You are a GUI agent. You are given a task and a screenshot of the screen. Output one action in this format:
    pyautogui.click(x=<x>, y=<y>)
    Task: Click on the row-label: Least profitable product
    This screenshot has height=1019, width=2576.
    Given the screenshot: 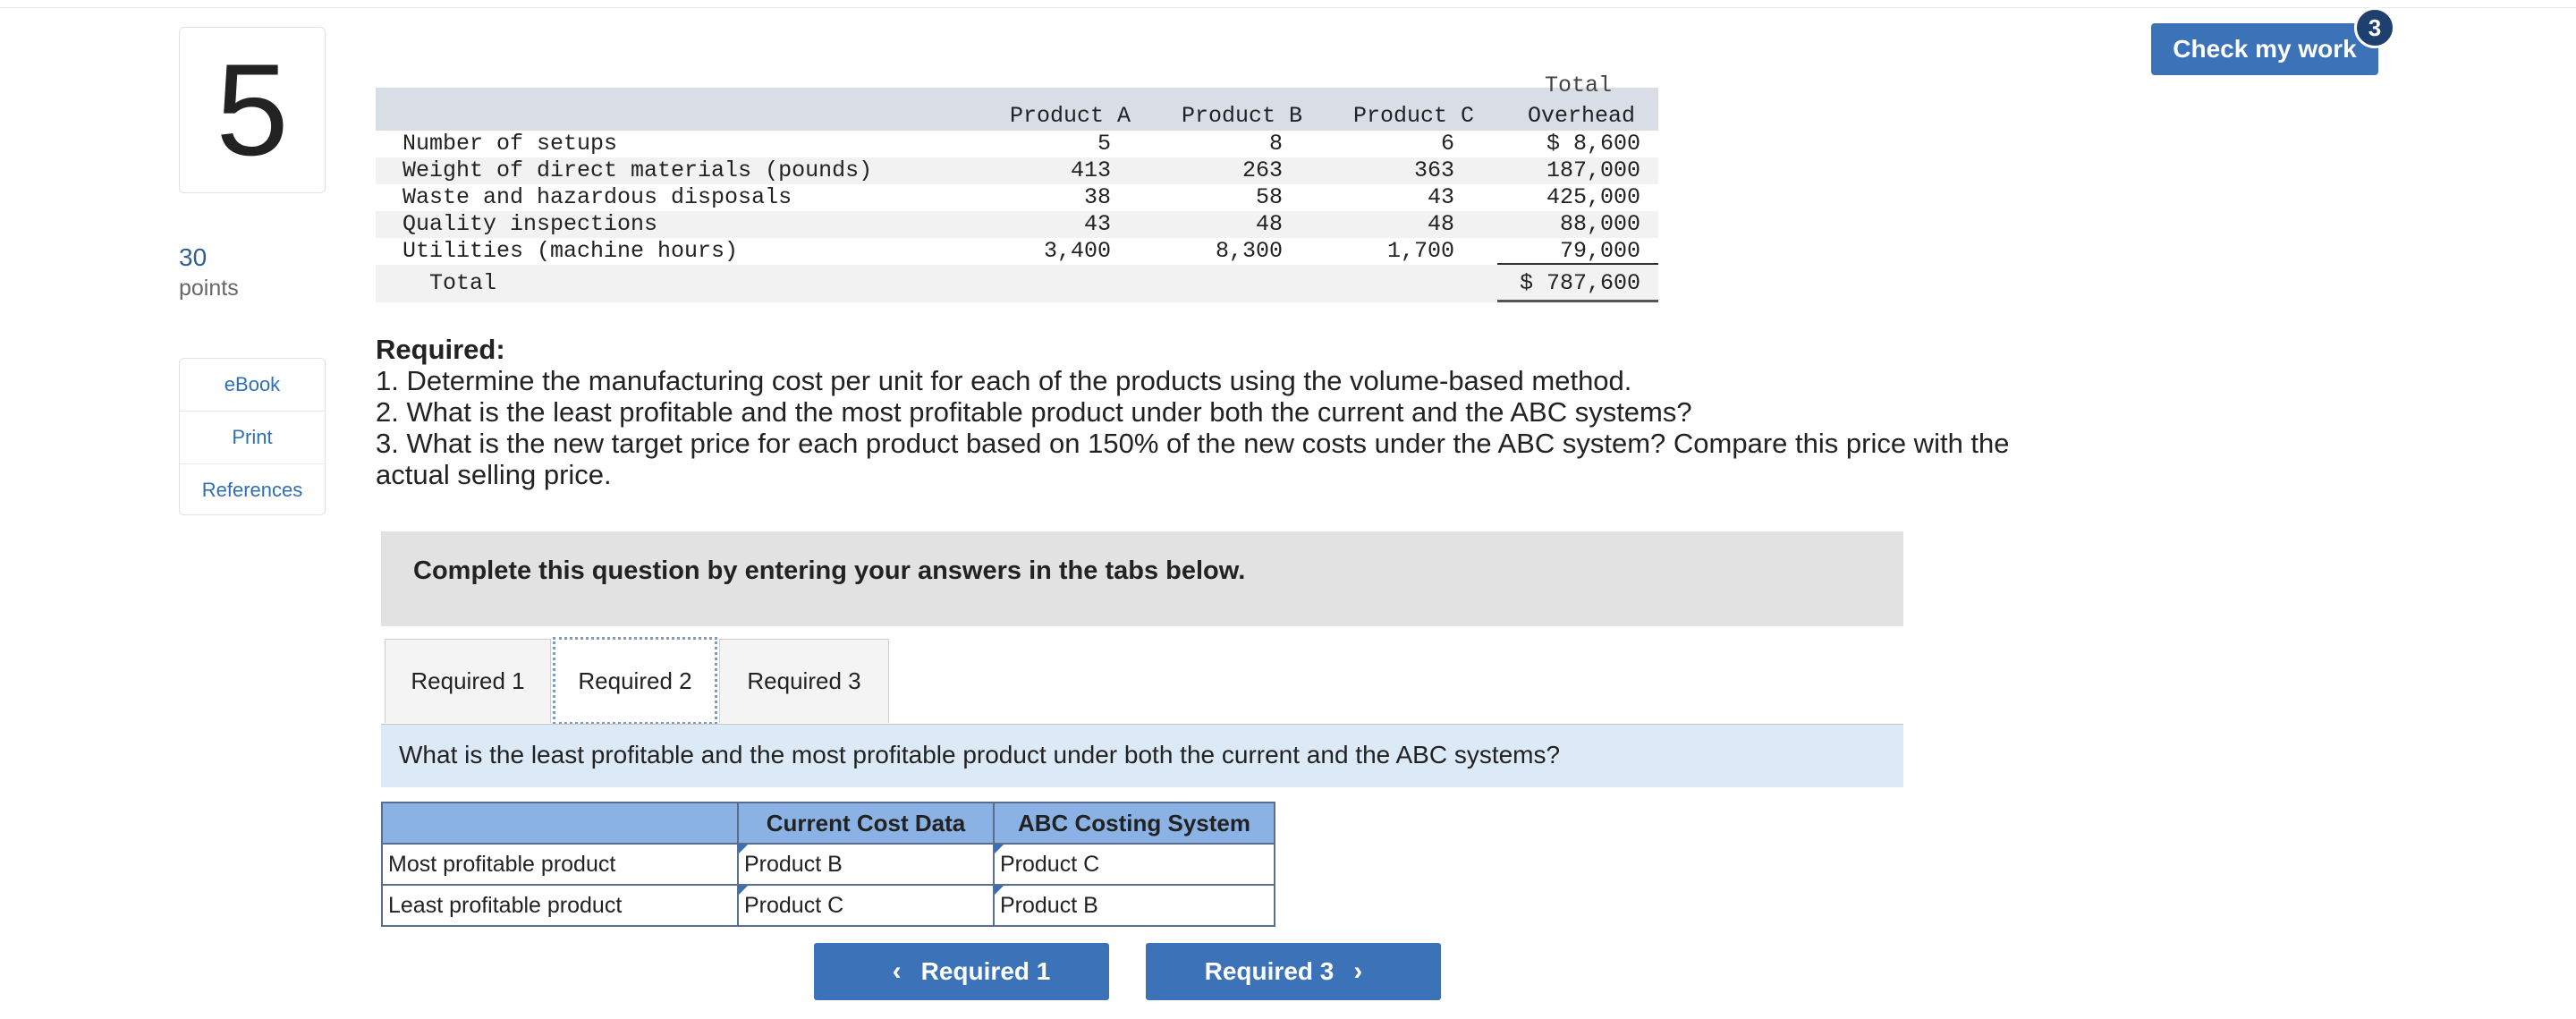 What is the action you would take?
    pyautogui.click(x=560, y=905)
    